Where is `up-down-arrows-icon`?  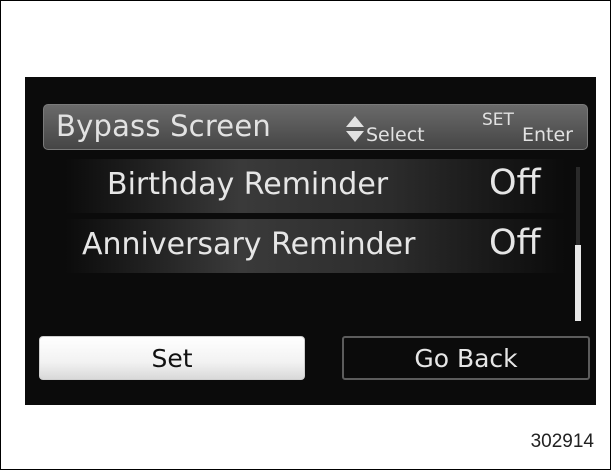 up-down-arrows-icon is located at coordinates (355, 129).